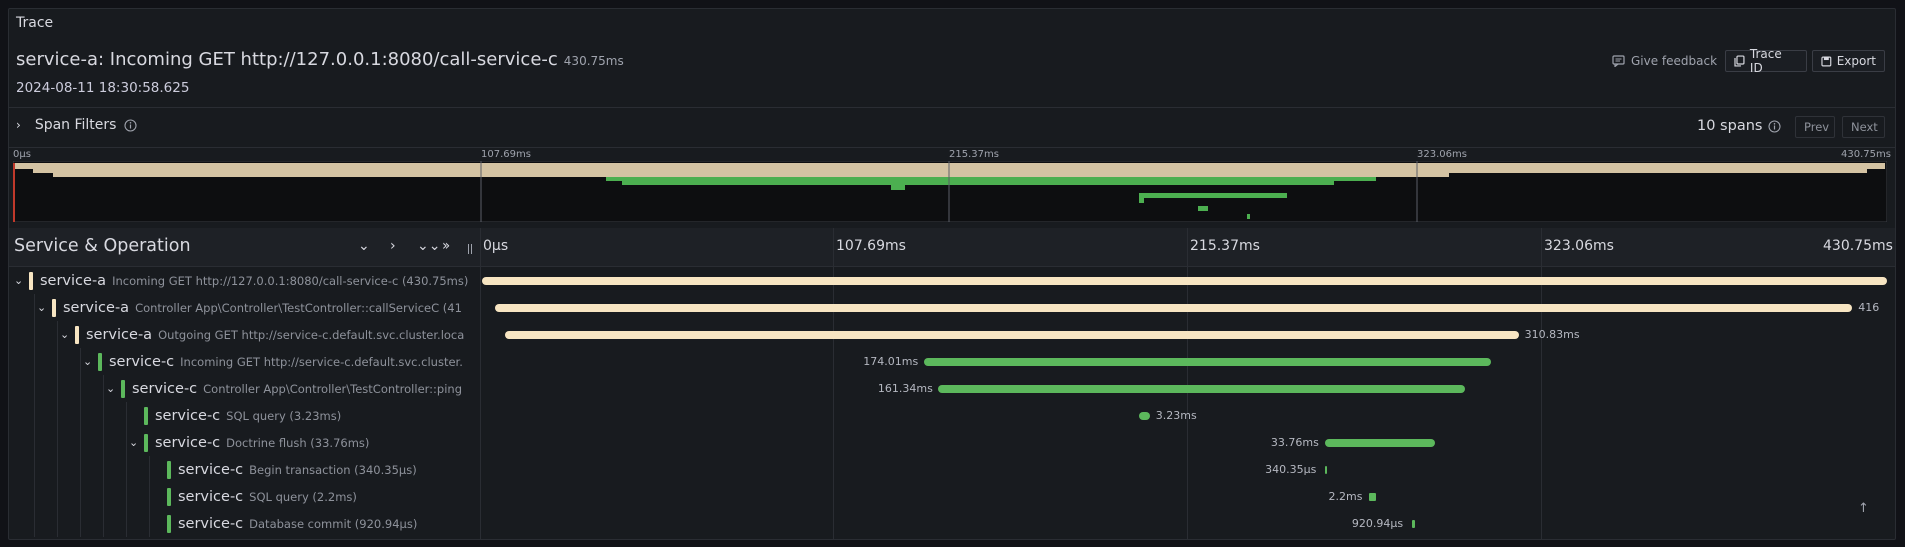 The image size is (1905, 547). I want to click on trace-id-label: Trace ID, so click(1765, 61).